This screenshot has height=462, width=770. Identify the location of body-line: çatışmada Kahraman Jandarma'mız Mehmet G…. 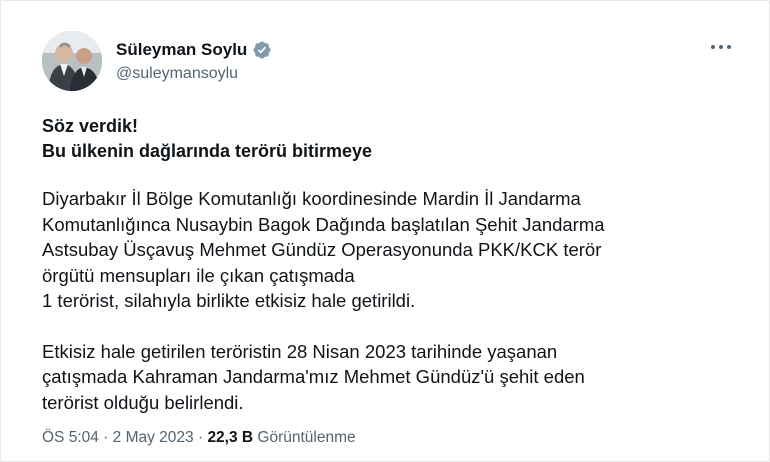
(313, 376).